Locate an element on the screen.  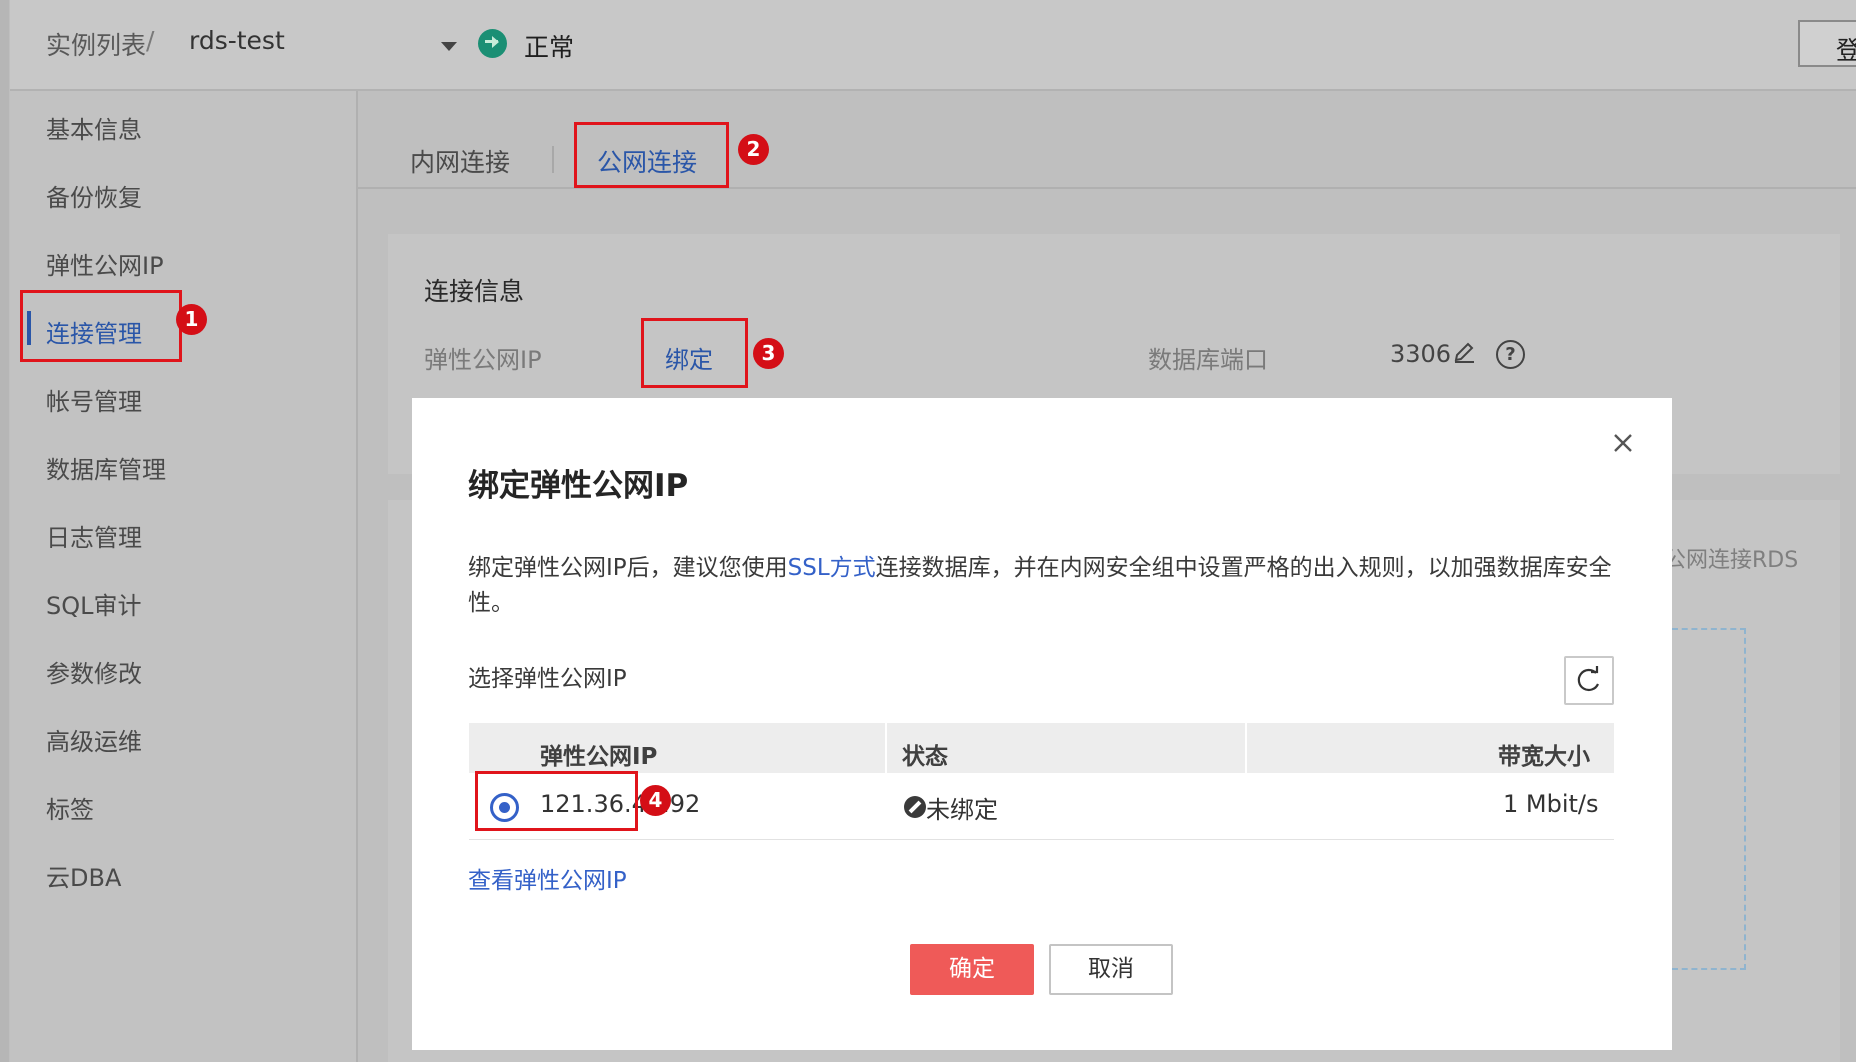
sidebar-item-tags: 标签 is located at coordinates (70, 807).